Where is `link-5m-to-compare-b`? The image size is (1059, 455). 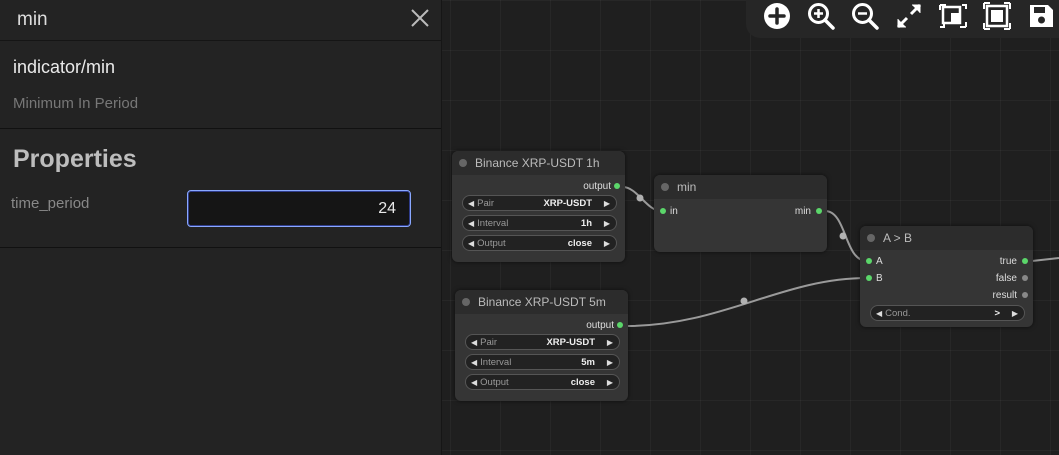 link-5m-to-compare-b is located at coordinates (746, 302).